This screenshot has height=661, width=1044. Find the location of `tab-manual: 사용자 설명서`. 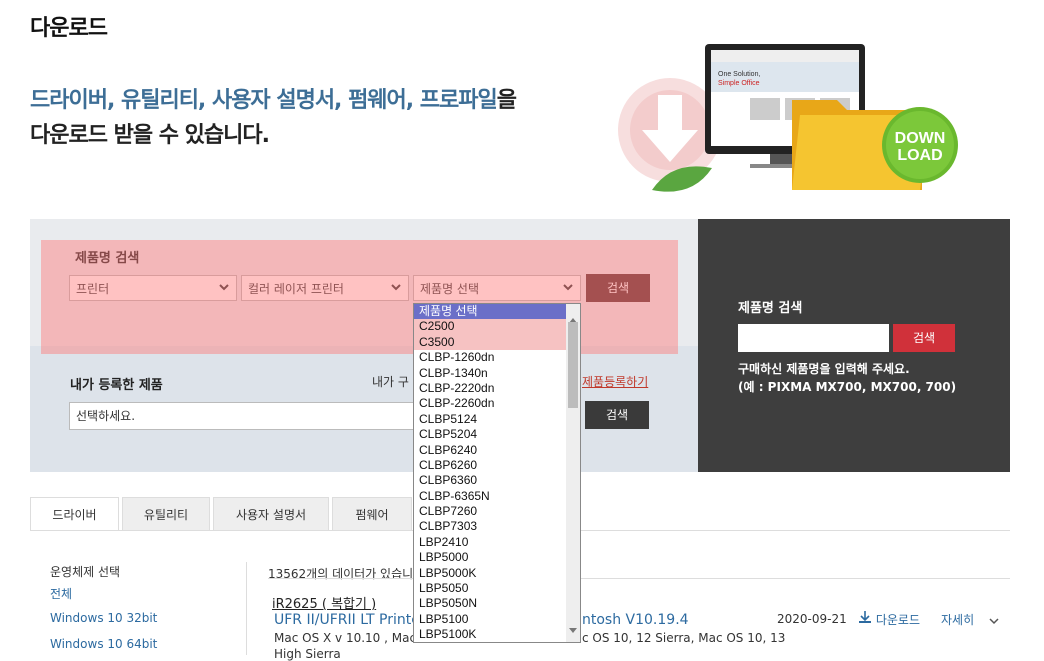

tab-manual: 사용자 설명서 is located at coordinates (271, 514).